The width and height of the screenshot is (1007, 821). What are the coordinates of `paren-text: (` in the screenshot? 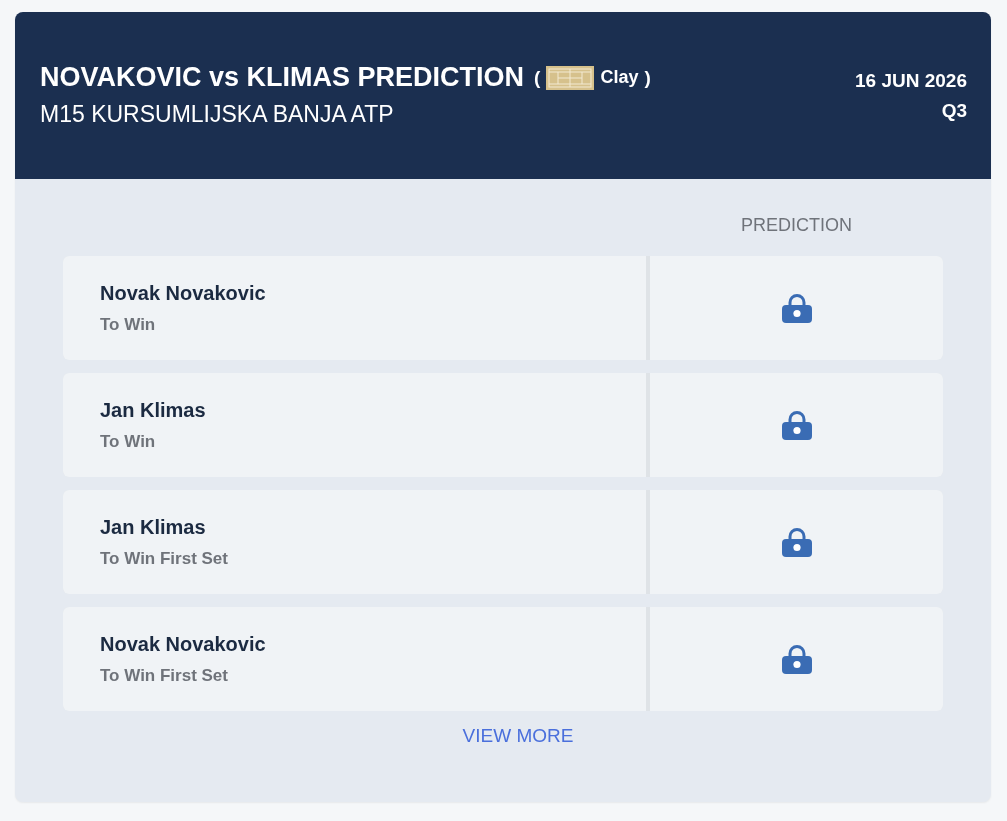 It's located at (537, 77).